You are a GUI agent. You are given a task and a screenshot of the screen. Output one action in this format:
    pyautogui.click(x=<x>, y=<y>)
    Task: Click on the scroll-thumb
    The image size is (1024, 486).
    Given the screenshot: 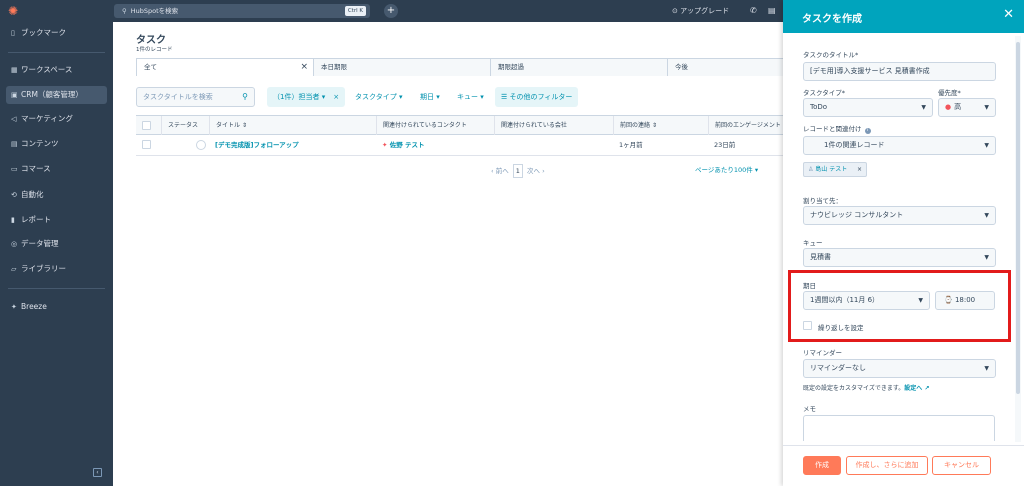 What is the action you would take?
    pyautogui.click(x=1018, y=218)
    